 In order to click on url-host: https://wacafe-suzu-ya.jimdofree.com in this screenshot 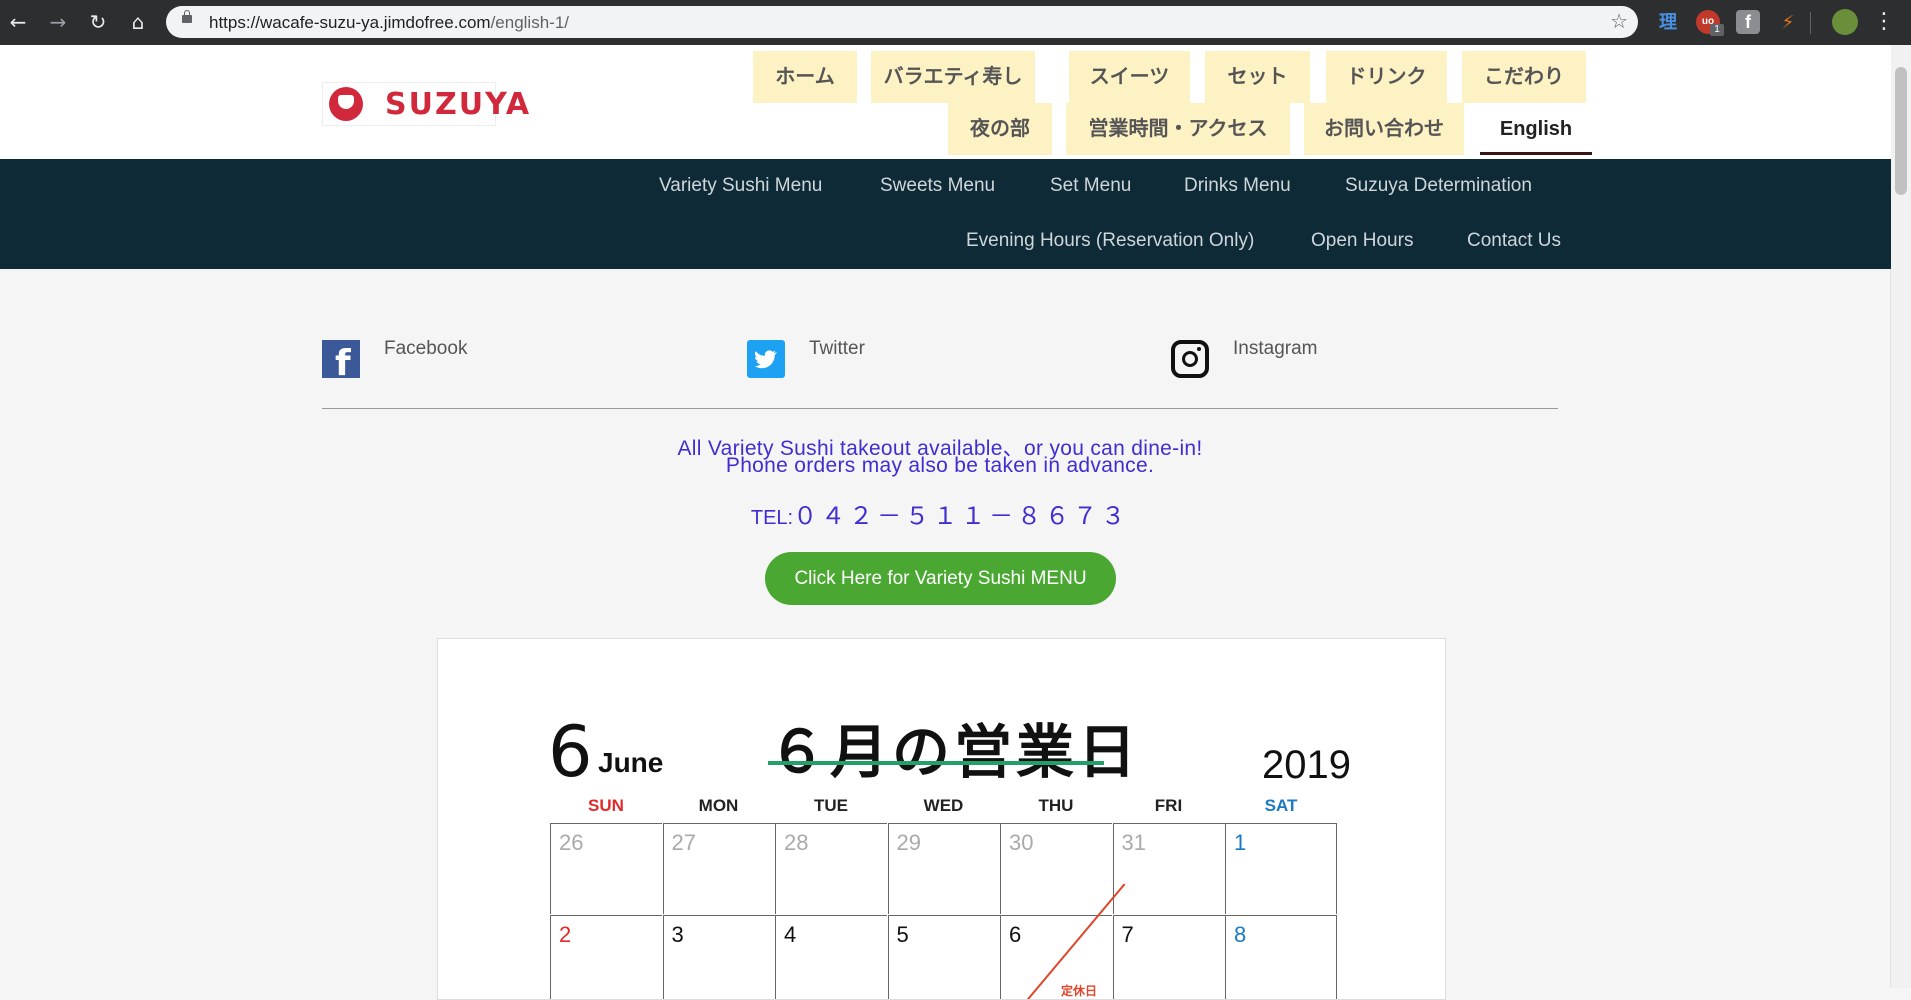, I will do `click(350, 22)`.